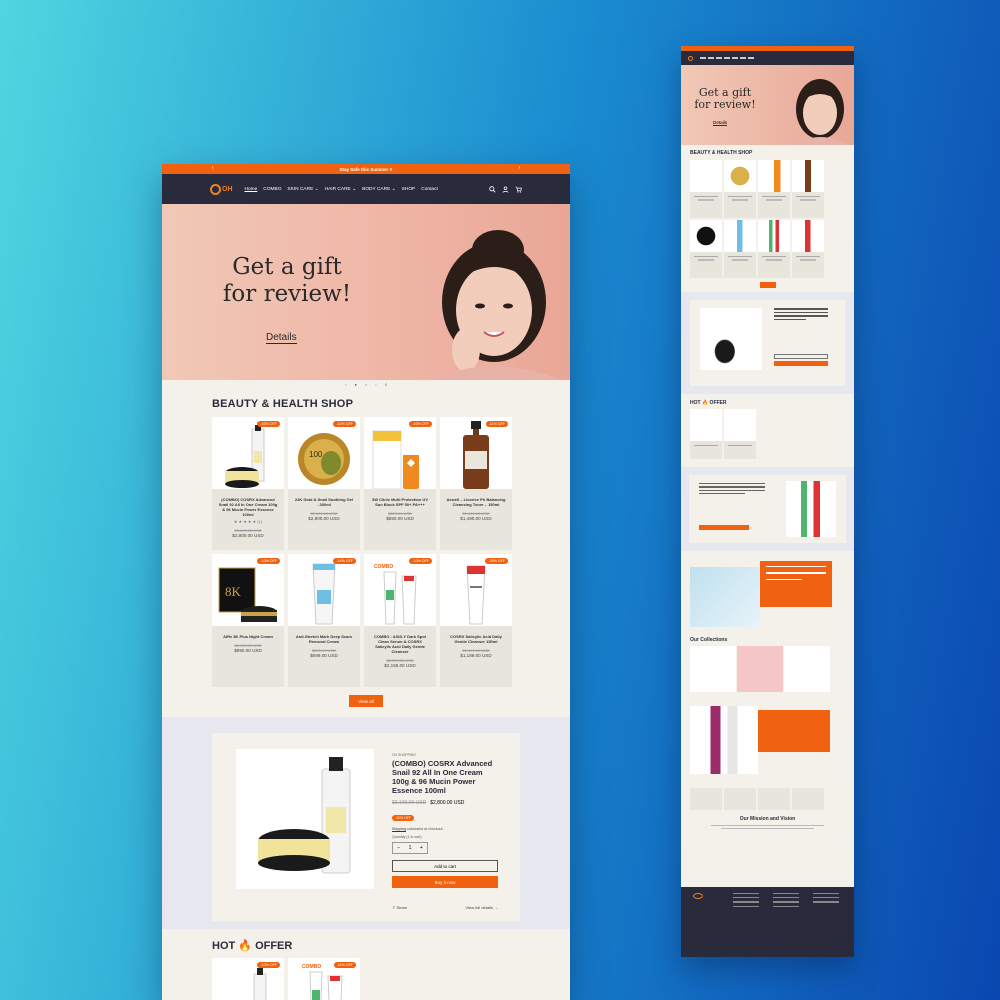 The width and height of the screenshot is (1000, 1000). What do you see at coordinates (215, 189) in the screenshot?
I see `logo-ring-icon` at bounding box center [215, 189].